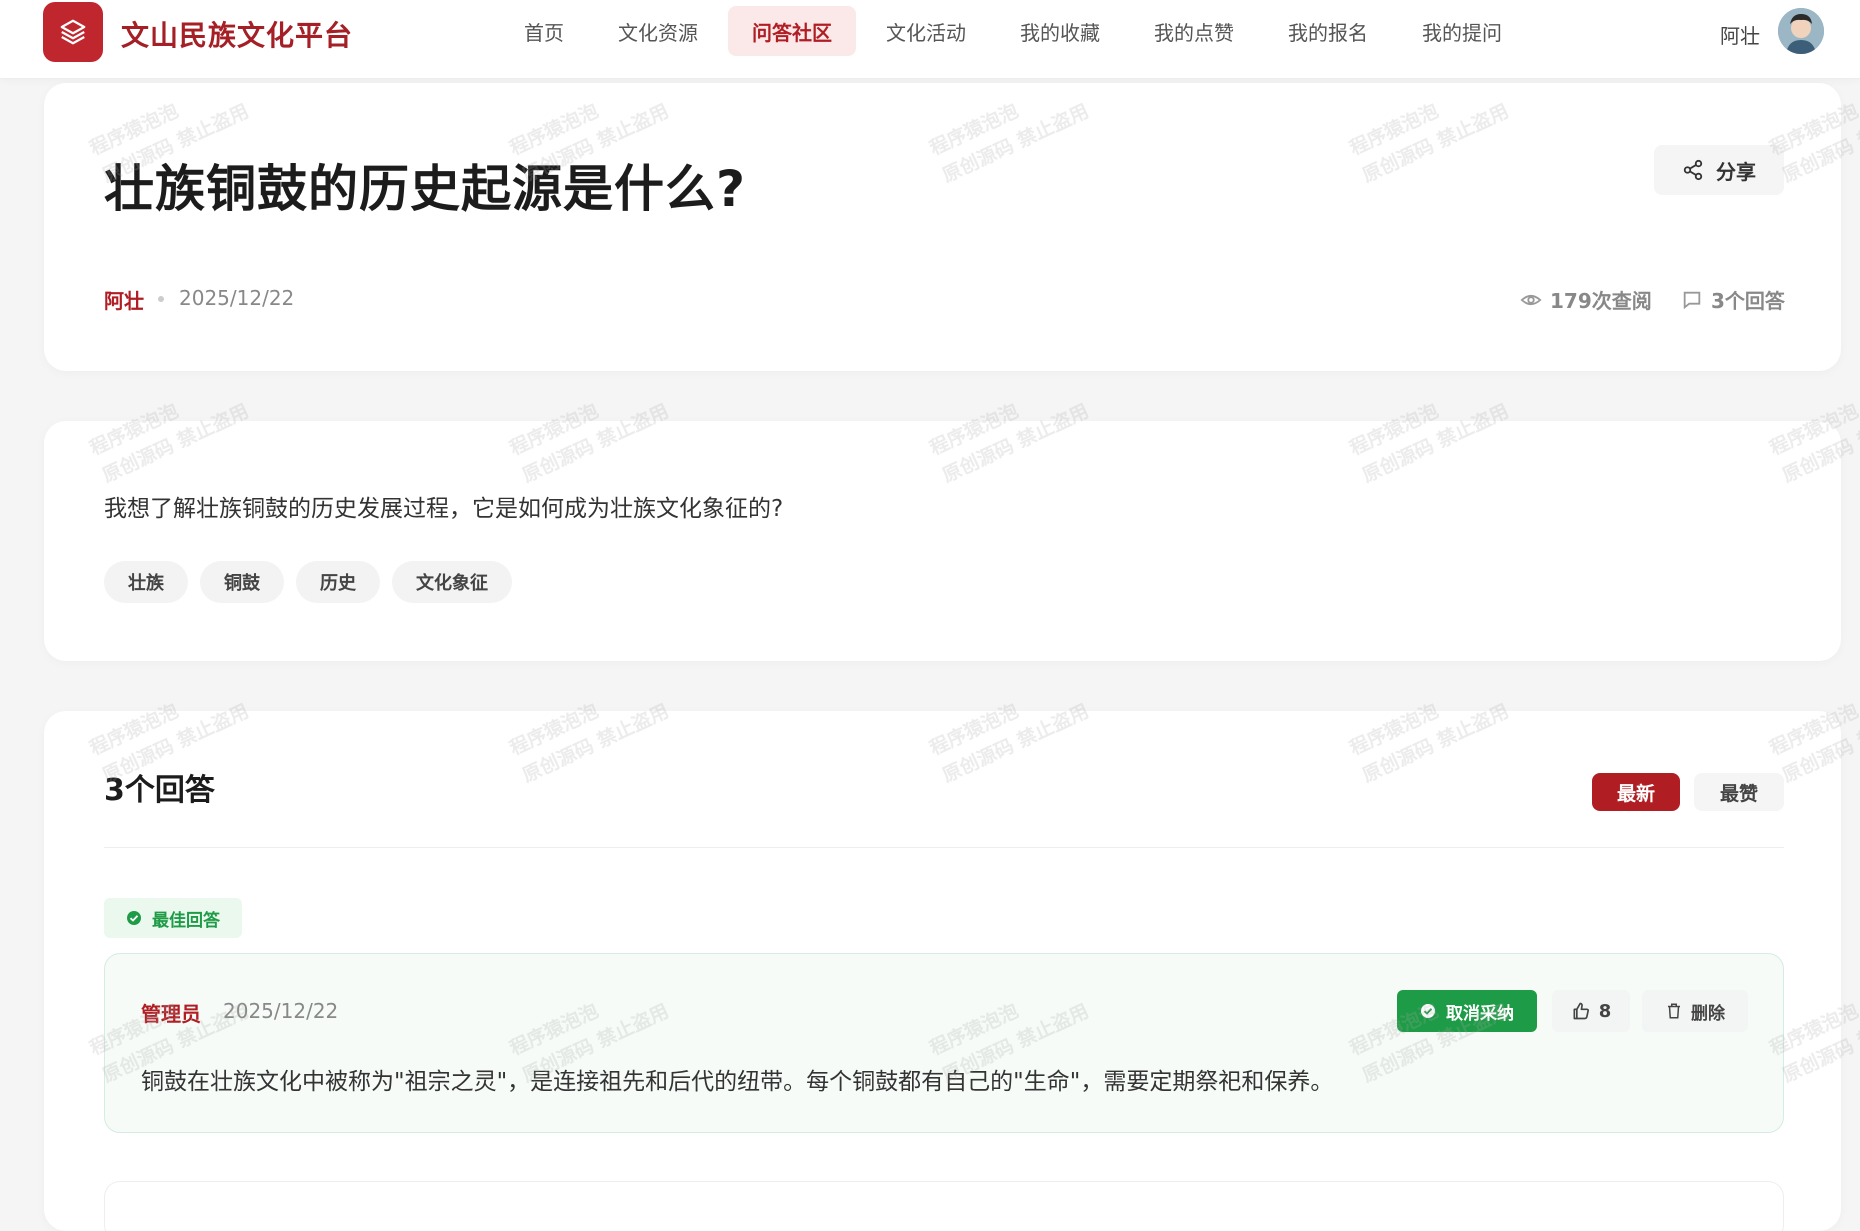 The width and height of the screenshot is (1860, 1231). I want to click on comment-icon, so click(1692, 300).